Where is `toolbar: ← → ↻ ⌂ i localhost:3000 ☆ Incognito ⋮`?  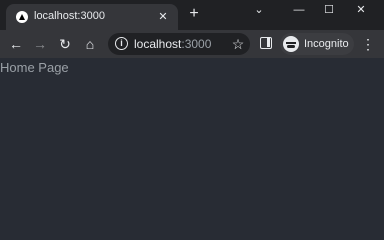
toolbar: ← → ↻ ⌂ i localhost:3000 ☆ Incognito ⋮ is located at coordinates (192, 44).